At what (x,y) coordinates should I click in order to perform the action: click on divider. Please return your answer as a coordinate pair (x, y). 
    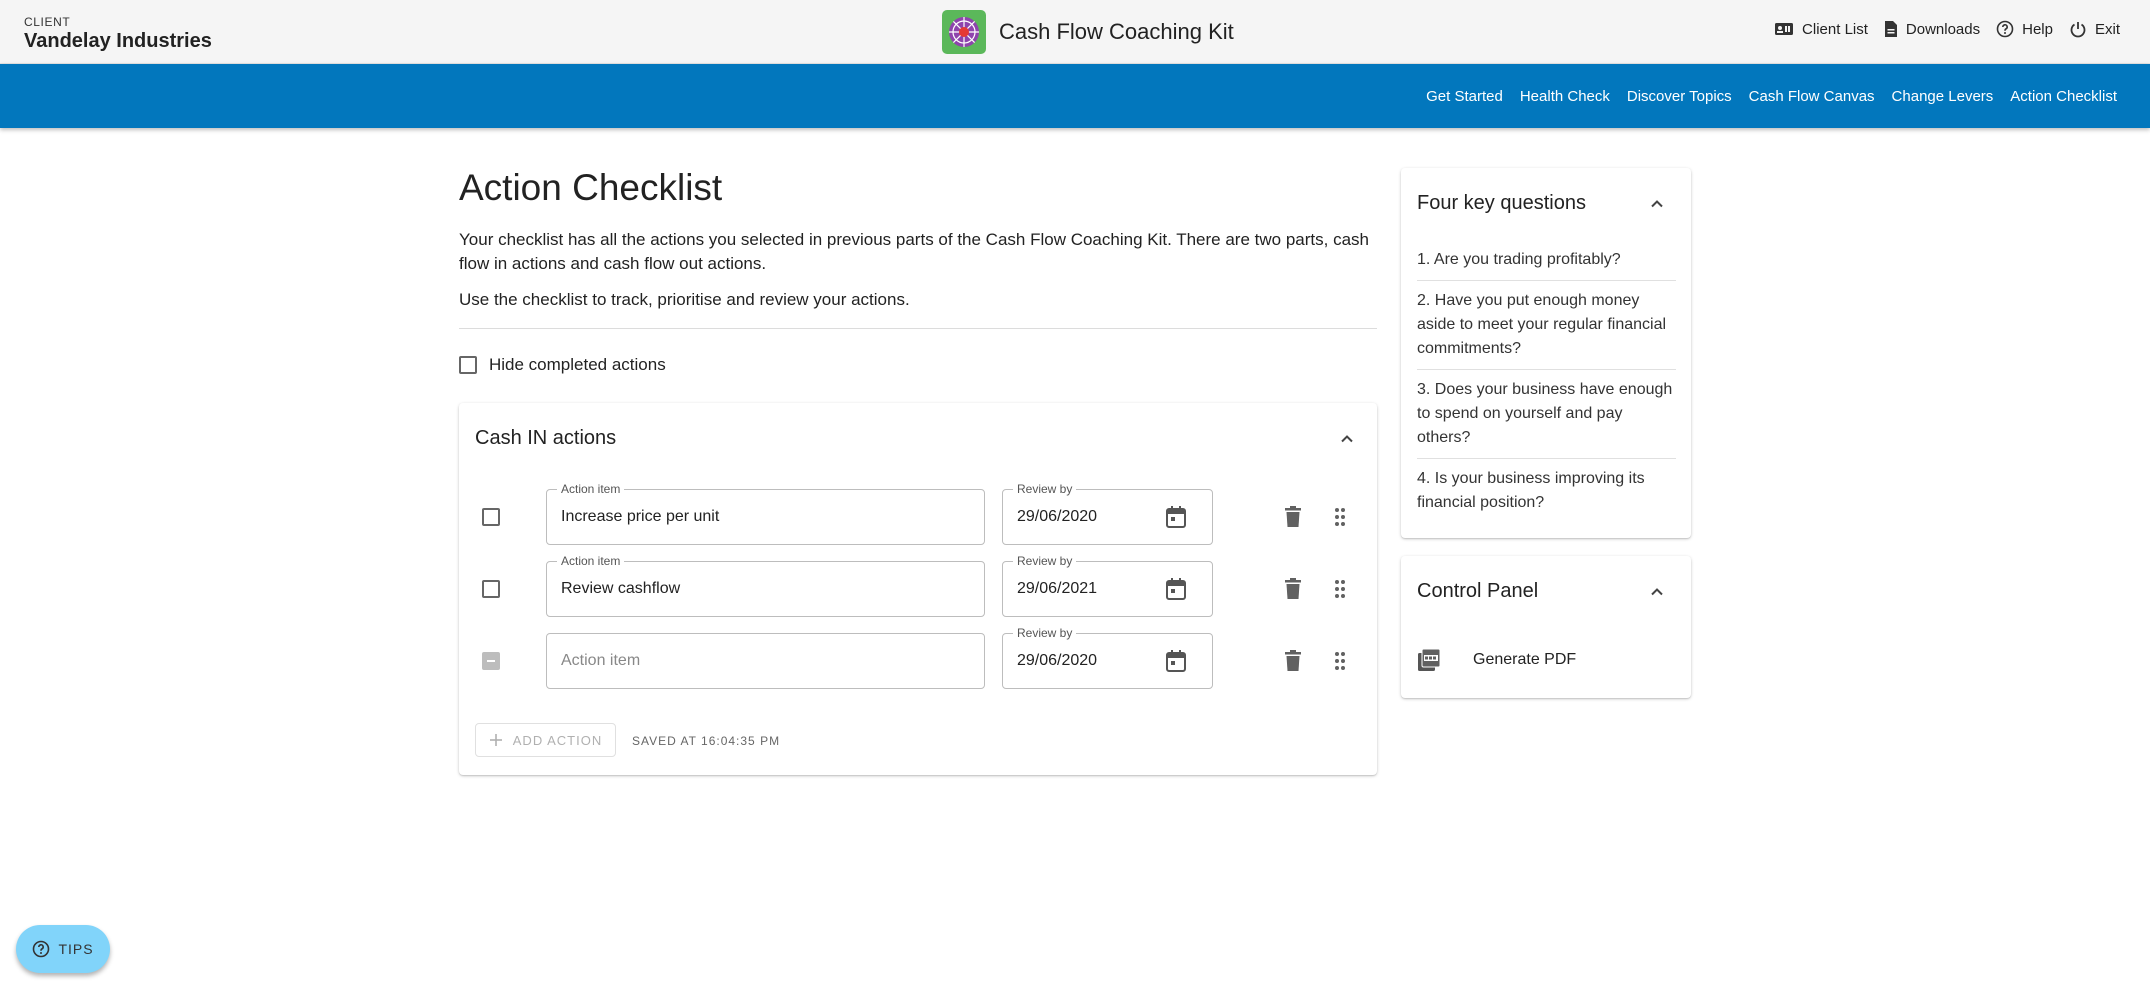
    Looking at the image, I should click on (918, 328).